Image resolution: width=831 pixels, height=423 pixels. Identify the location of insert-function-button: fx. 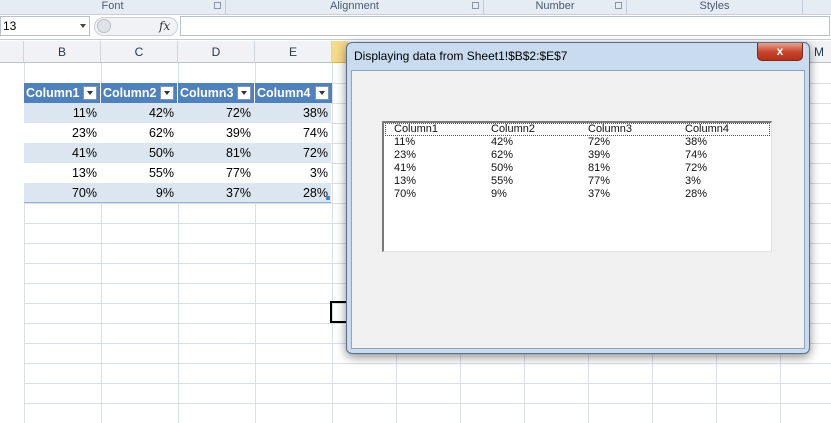
(164, 26).